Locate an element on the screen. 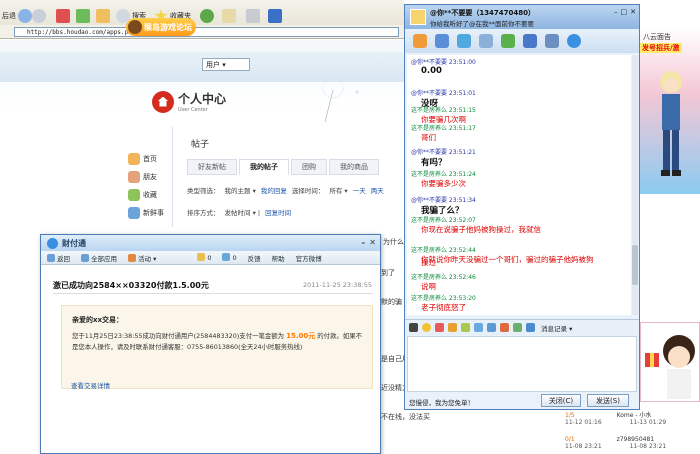 Image resolution: width=700 pixels, height=454 pixels. nav-help: 帮助 is located at coordinates (278, 258).